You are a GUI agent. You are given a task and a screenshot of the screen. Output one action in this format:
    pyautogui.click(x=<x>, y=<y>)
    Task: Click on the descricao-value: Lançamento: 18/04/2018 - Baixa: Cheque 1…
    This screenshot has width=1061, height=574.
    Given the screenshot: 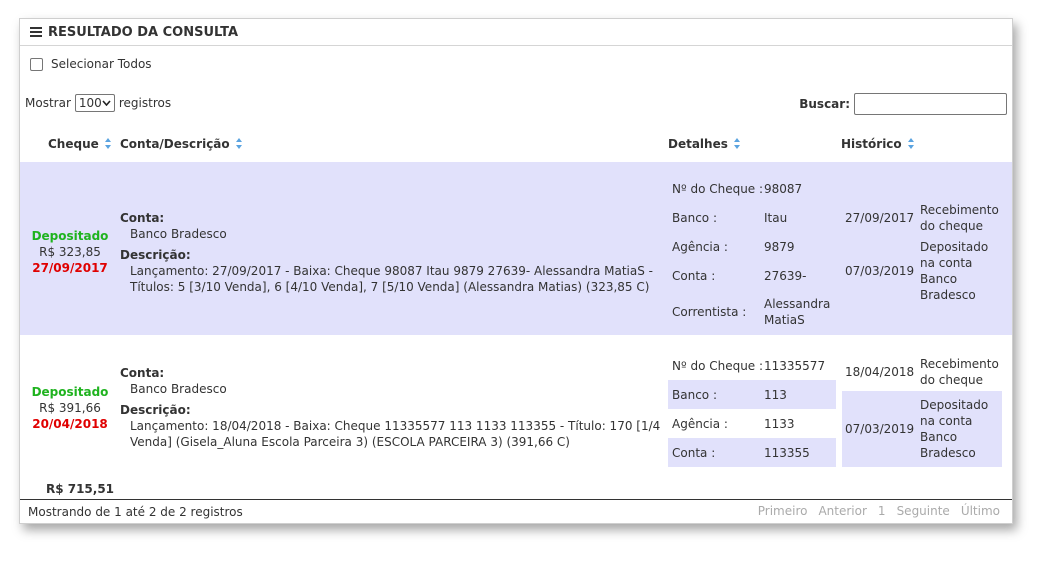 What is the action you would take?
    pyautogui.click(x=395, y=434)
    